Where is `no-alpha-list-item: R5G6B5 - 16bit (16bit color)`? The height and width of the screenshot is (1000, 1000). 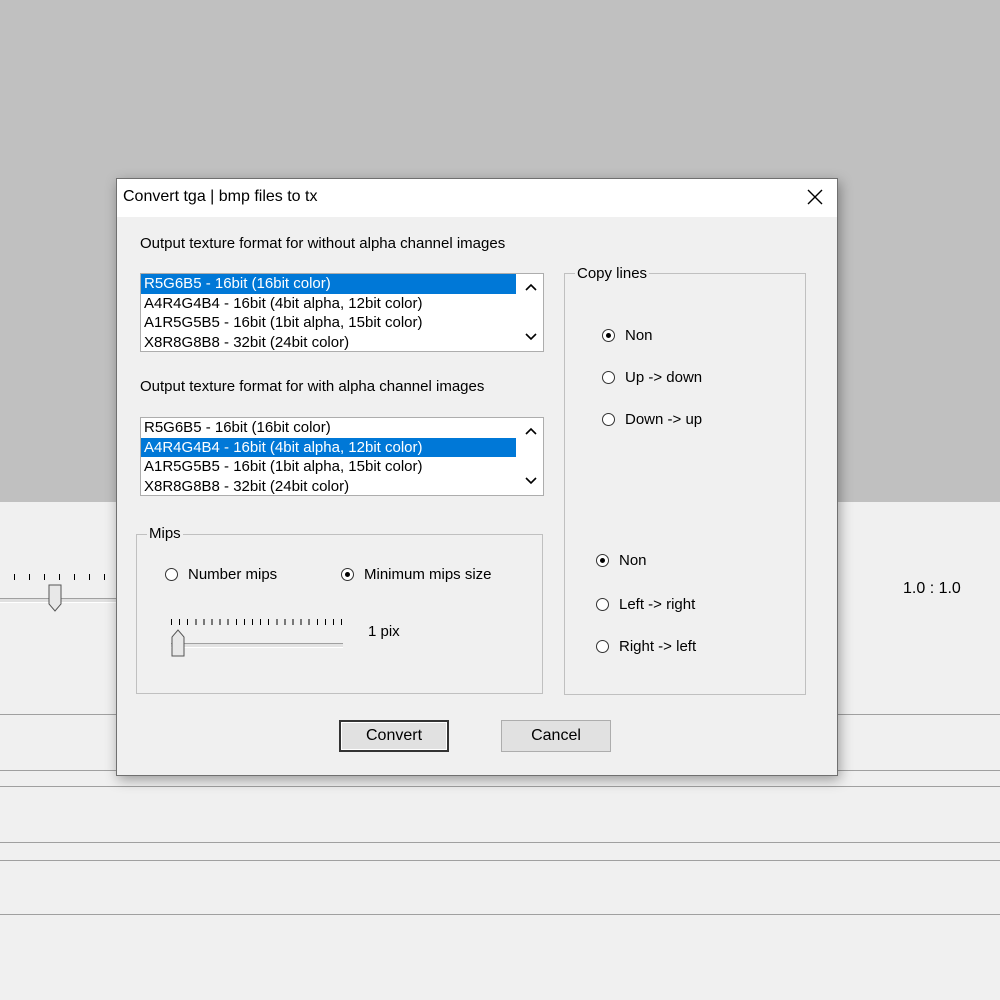 no-alpha-list-item: R5G6B5 - 16bit (16bit color) is located at coordinates (328, 284).